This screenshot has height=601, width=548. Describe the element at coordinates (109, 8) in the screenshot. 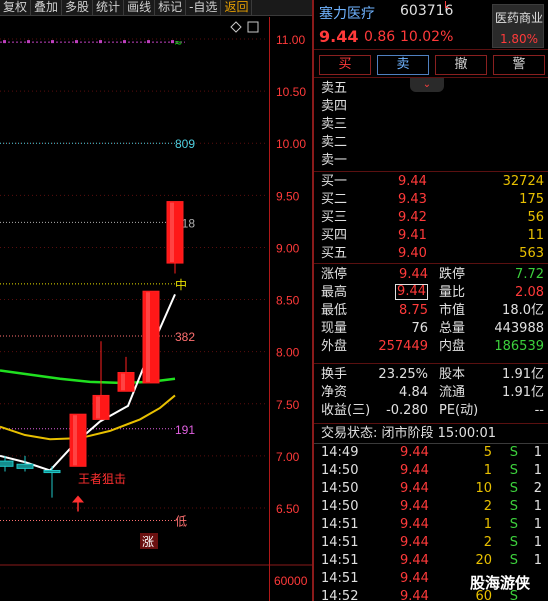

I see `toolbar-statistics: 统计` at that location.